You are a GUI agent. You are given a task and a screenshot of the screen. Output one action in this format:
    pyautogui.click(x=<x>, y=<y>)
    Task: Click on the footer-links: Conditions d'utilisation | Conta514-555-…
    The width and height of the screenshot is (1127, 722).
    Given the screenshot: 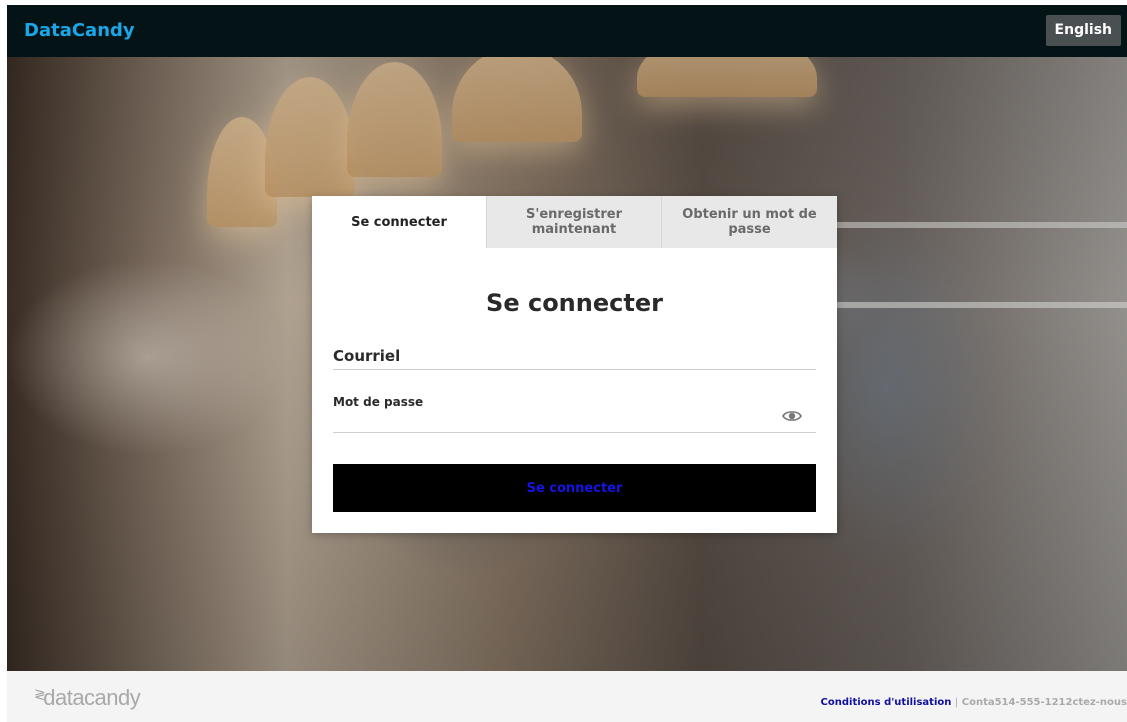 What is the action you would take?
    pyautogui.click(x=974, y=702)
    